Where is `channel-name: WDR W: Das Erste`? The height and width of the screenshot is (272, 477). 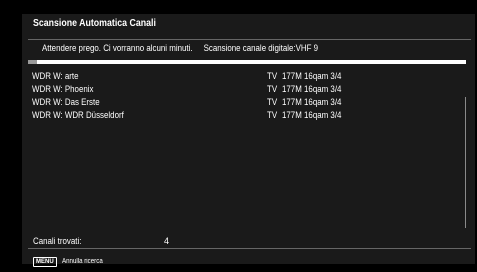
channel-name: WDR W: Das Erste is located at coordinates (66, 102).